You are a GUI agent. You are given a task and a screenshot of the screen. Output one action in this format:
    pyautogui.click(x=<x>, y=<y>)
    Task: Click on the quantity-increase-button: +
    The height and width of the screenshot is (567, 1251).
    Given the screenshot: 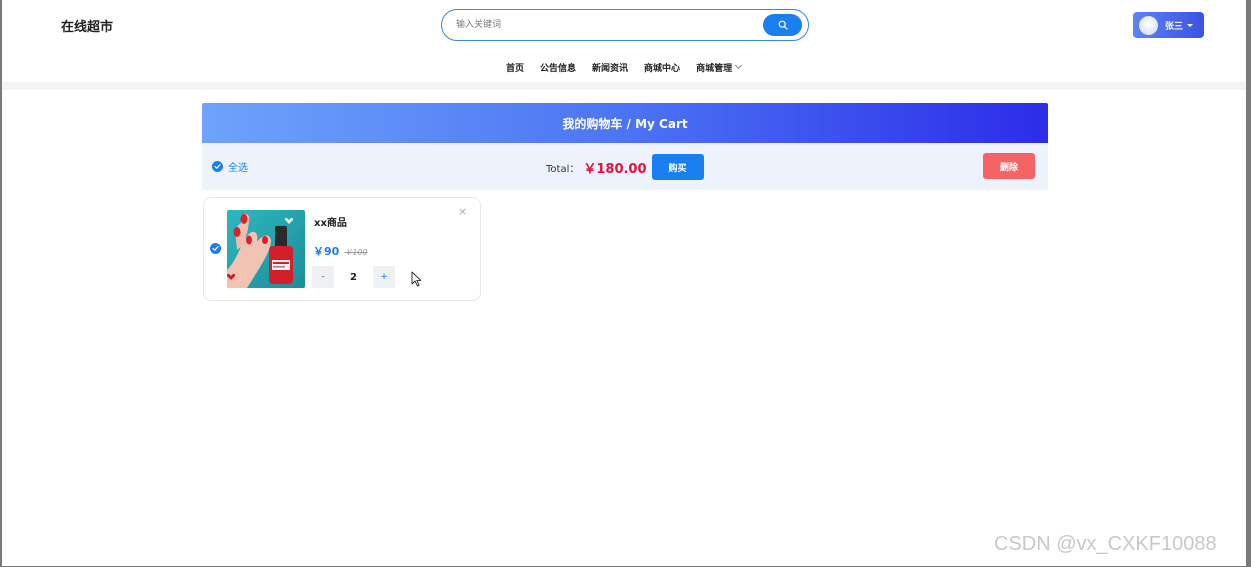 What is the action you would take?
    pyautogui.click(x=384, y=277)
    